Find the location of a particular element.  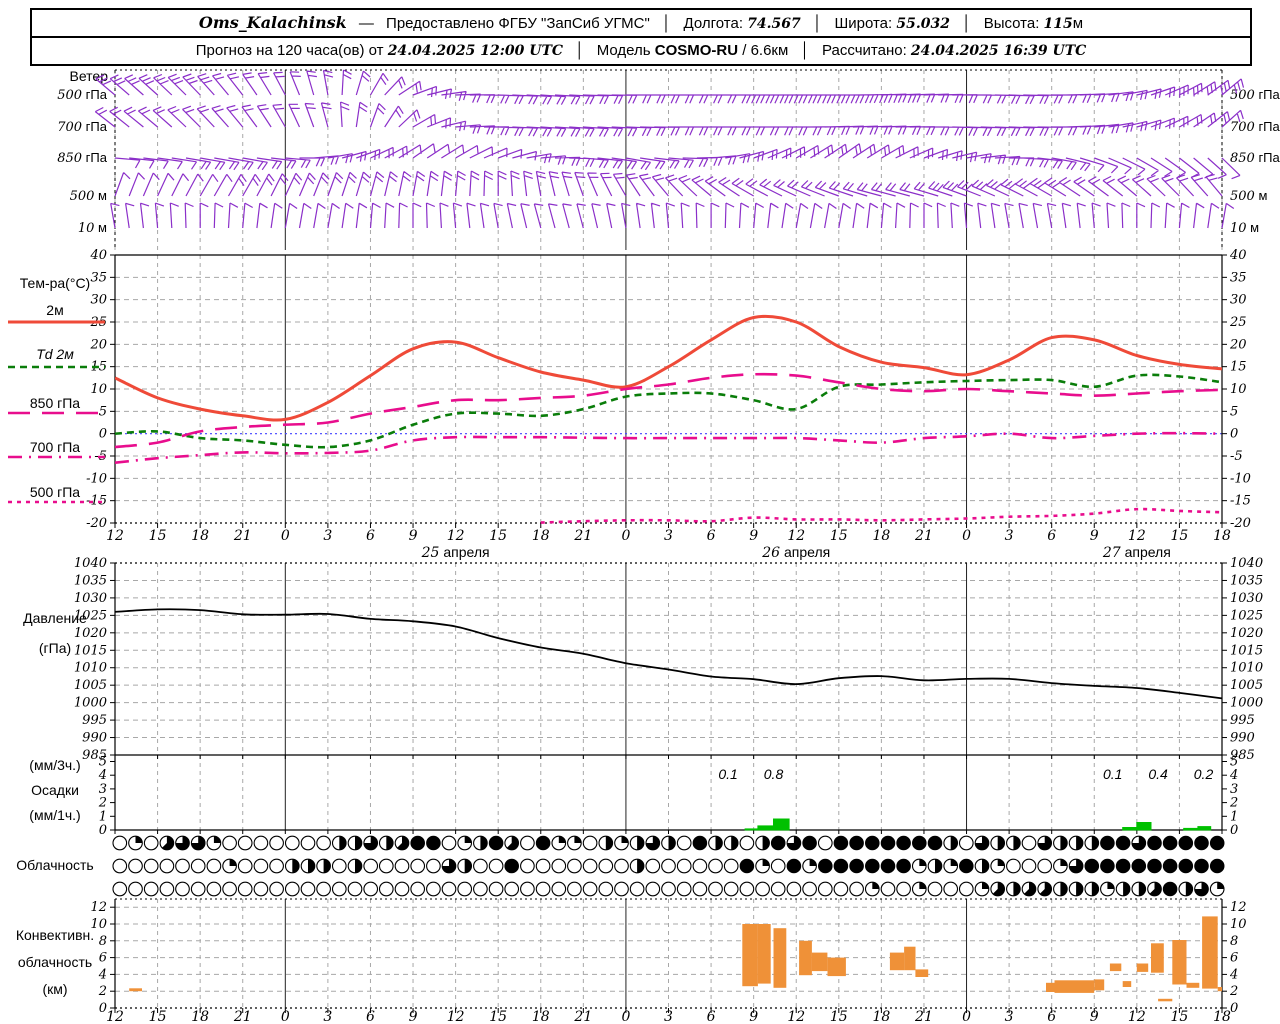

svg-text: -15 is located at coordinates (1240, 501).